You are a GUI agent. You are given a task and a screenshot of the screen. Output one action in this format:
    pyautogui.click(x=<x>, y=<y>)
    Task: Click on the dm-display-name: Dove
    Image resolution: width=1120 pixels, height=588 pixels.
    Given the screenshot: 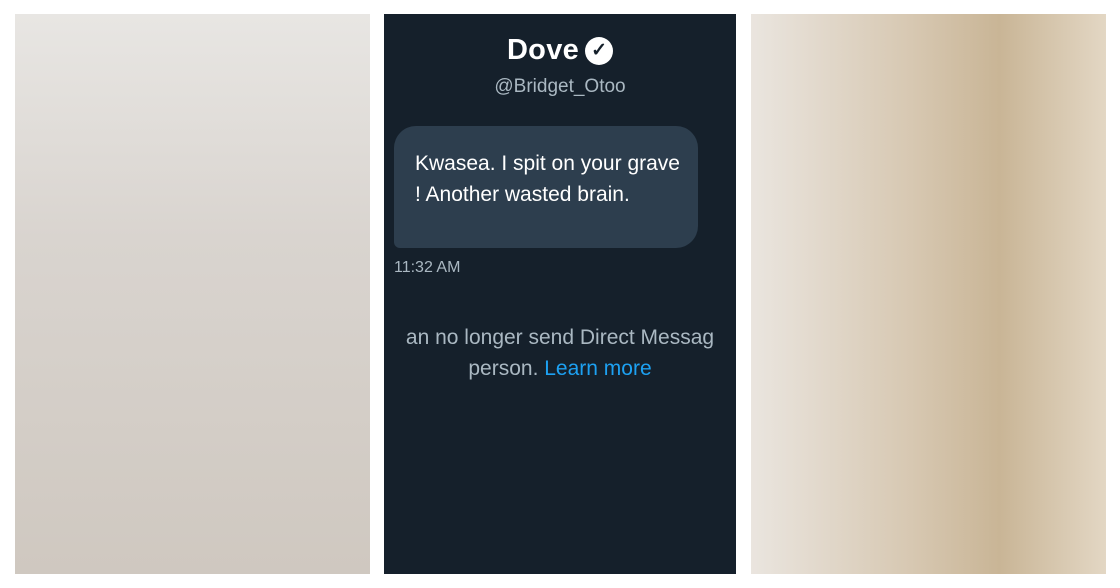 What is the action you would take?
    pyautogui.click(x=543, y=50)
    